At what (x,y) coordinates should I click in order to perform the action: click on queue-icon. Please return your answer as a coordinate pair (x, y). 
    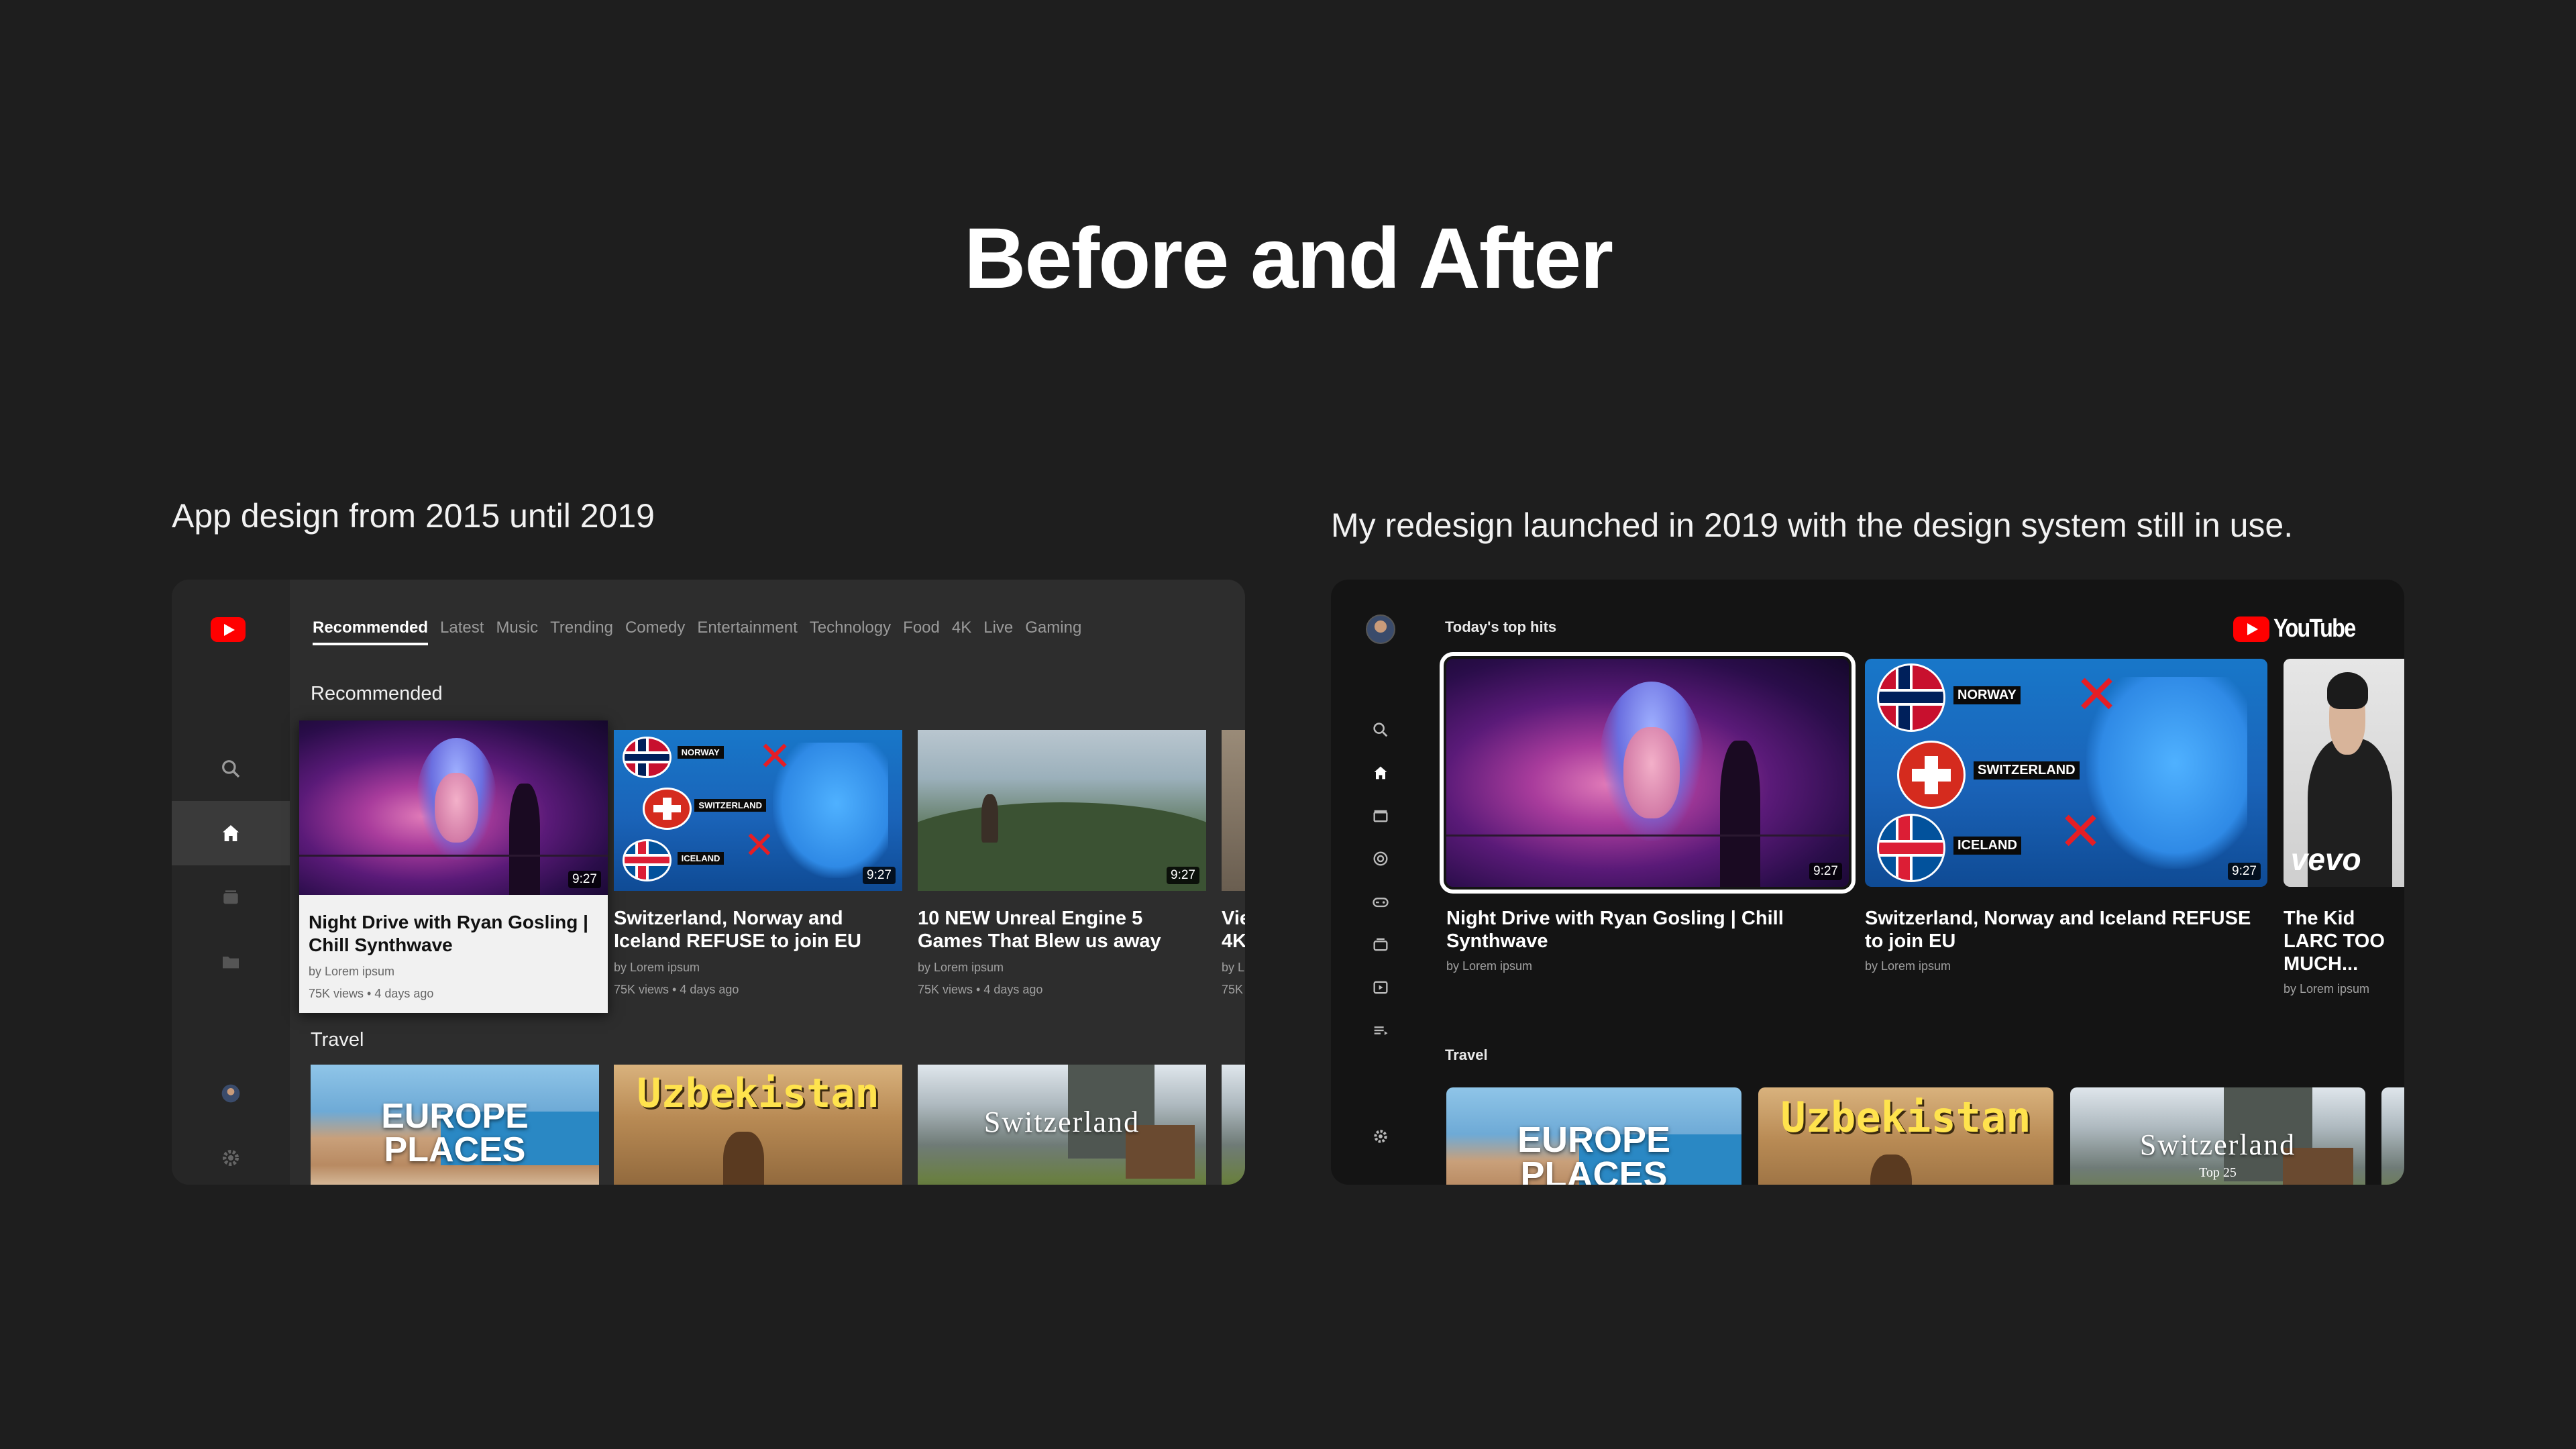
    Looking at the image, I should click on (1380, 1030).